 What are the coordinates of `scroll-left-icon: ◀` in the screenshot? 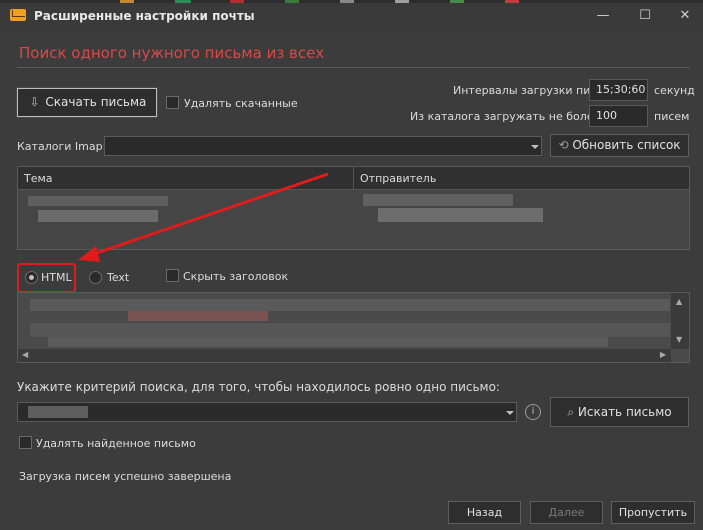 It's located at (25, 354).